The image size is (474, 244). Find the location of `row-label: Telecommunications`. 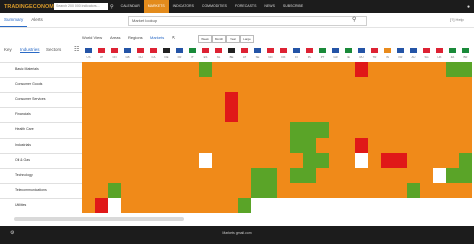

row-label: Telecommunications is located at coordinates (45, 190).